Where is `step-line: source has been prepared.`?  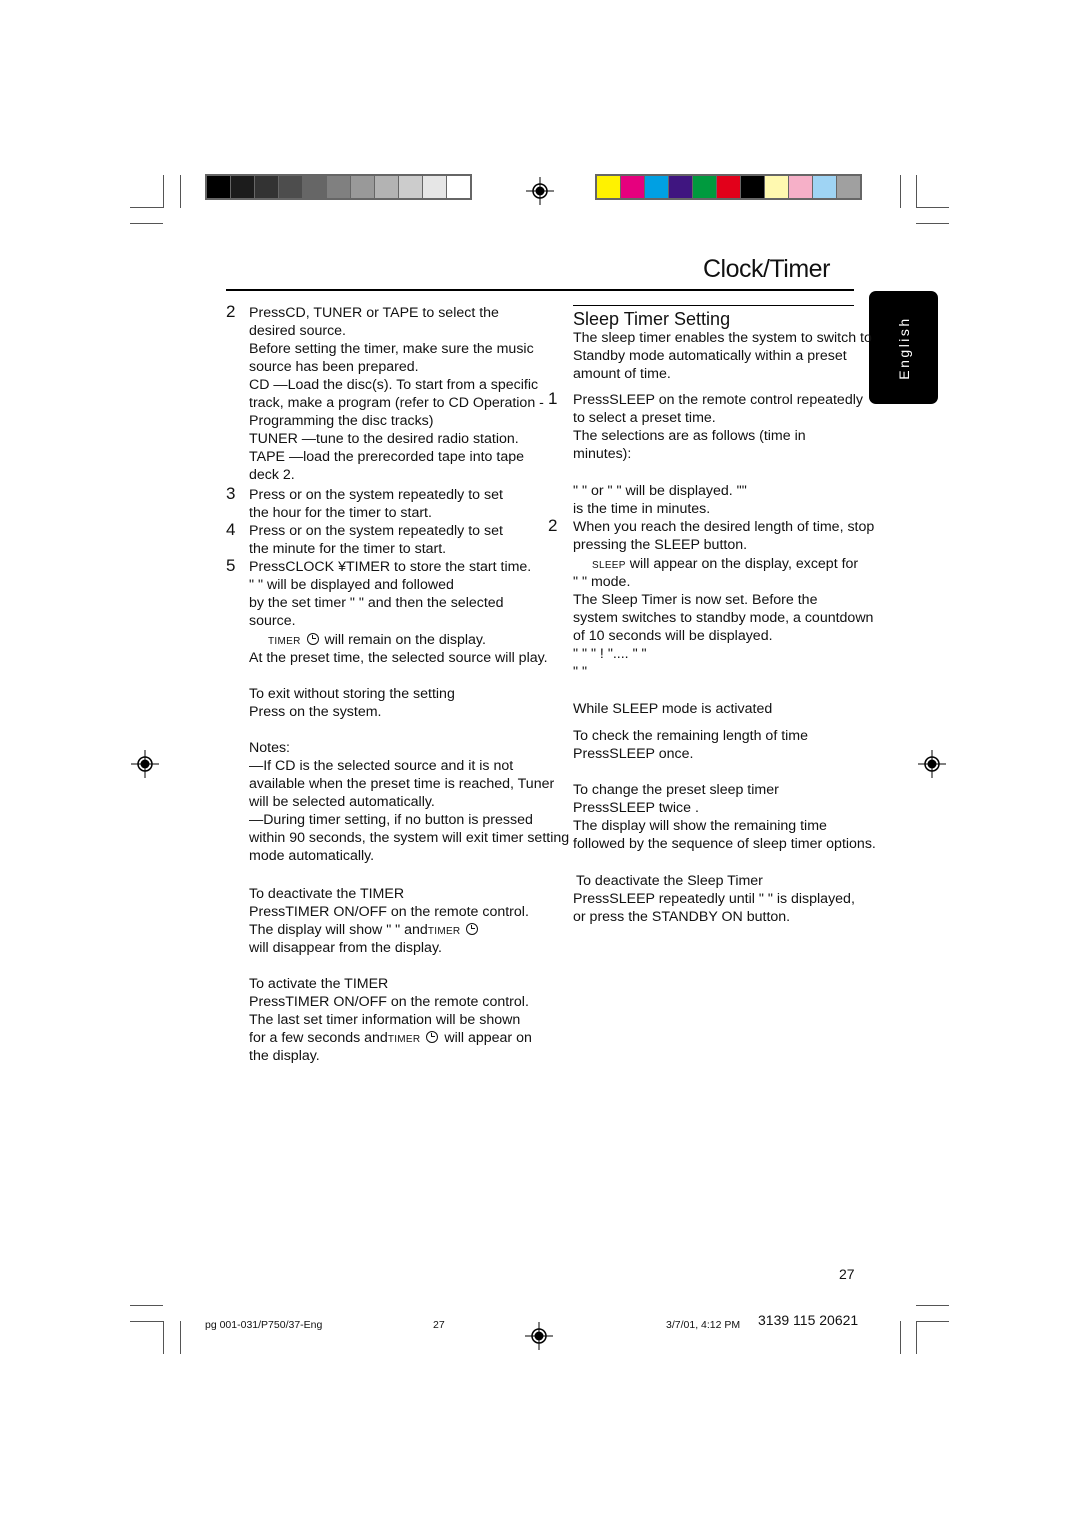
step-line: source has been prepared. is located at coordinates (334, 367).